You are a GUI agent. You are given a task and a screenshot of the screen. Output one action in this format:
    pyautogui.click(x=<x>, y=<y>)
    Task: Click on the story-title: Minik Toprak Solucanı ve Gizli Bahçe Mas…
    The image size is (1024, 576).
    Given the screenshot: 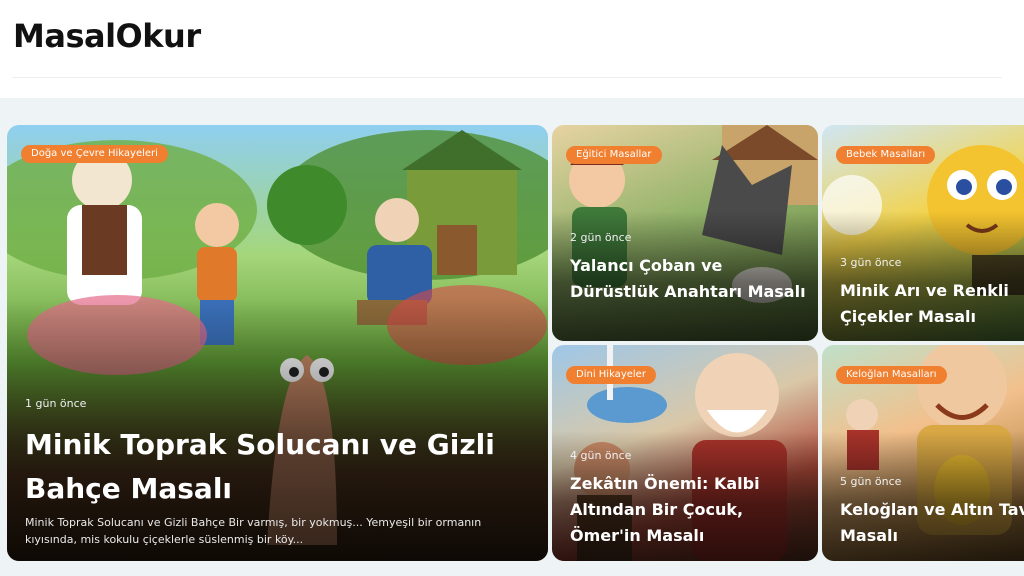 What is the action you would take?
    pyautogui.click(x=275, y=467)
    